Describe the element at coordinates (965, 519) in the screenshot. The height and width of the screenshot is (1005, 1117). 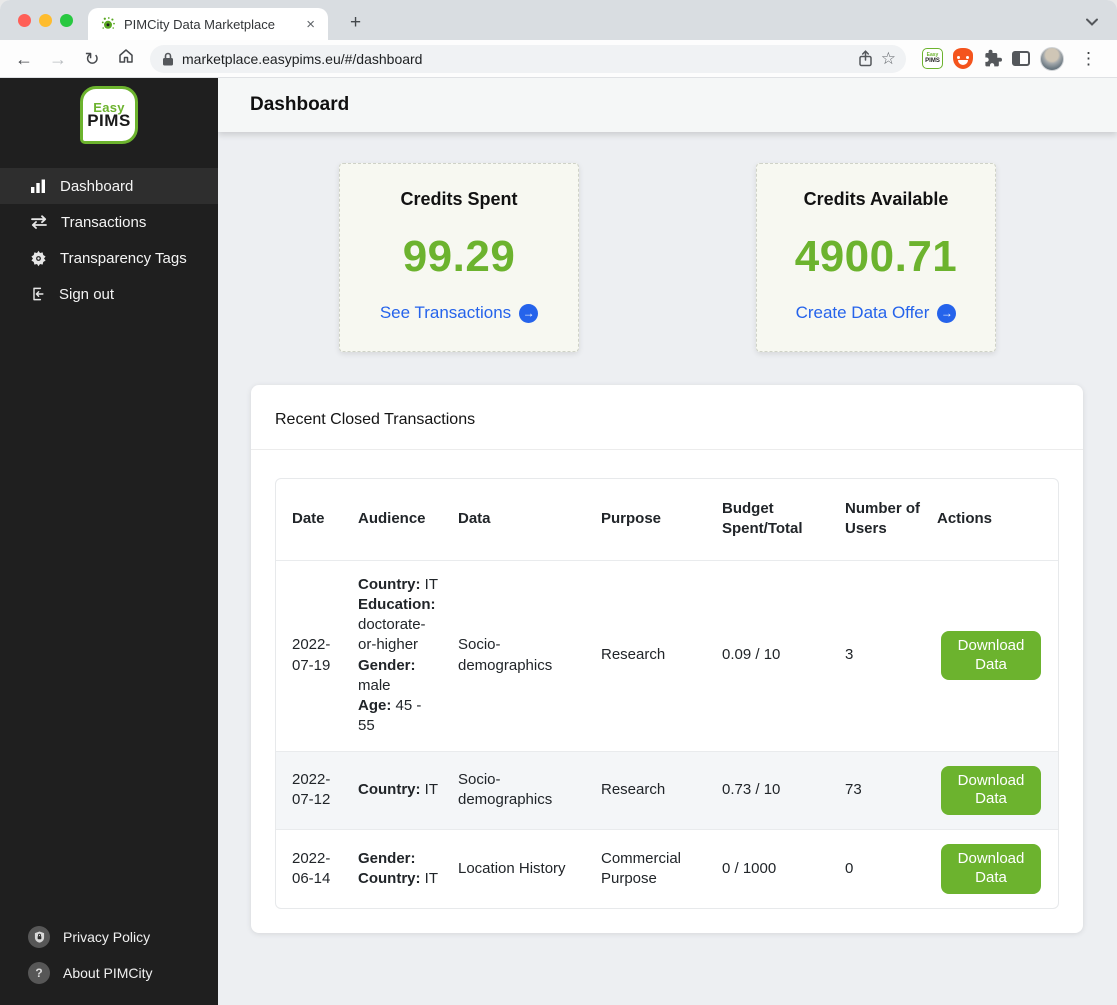
I see `column-header-actions: Actions` at that location.